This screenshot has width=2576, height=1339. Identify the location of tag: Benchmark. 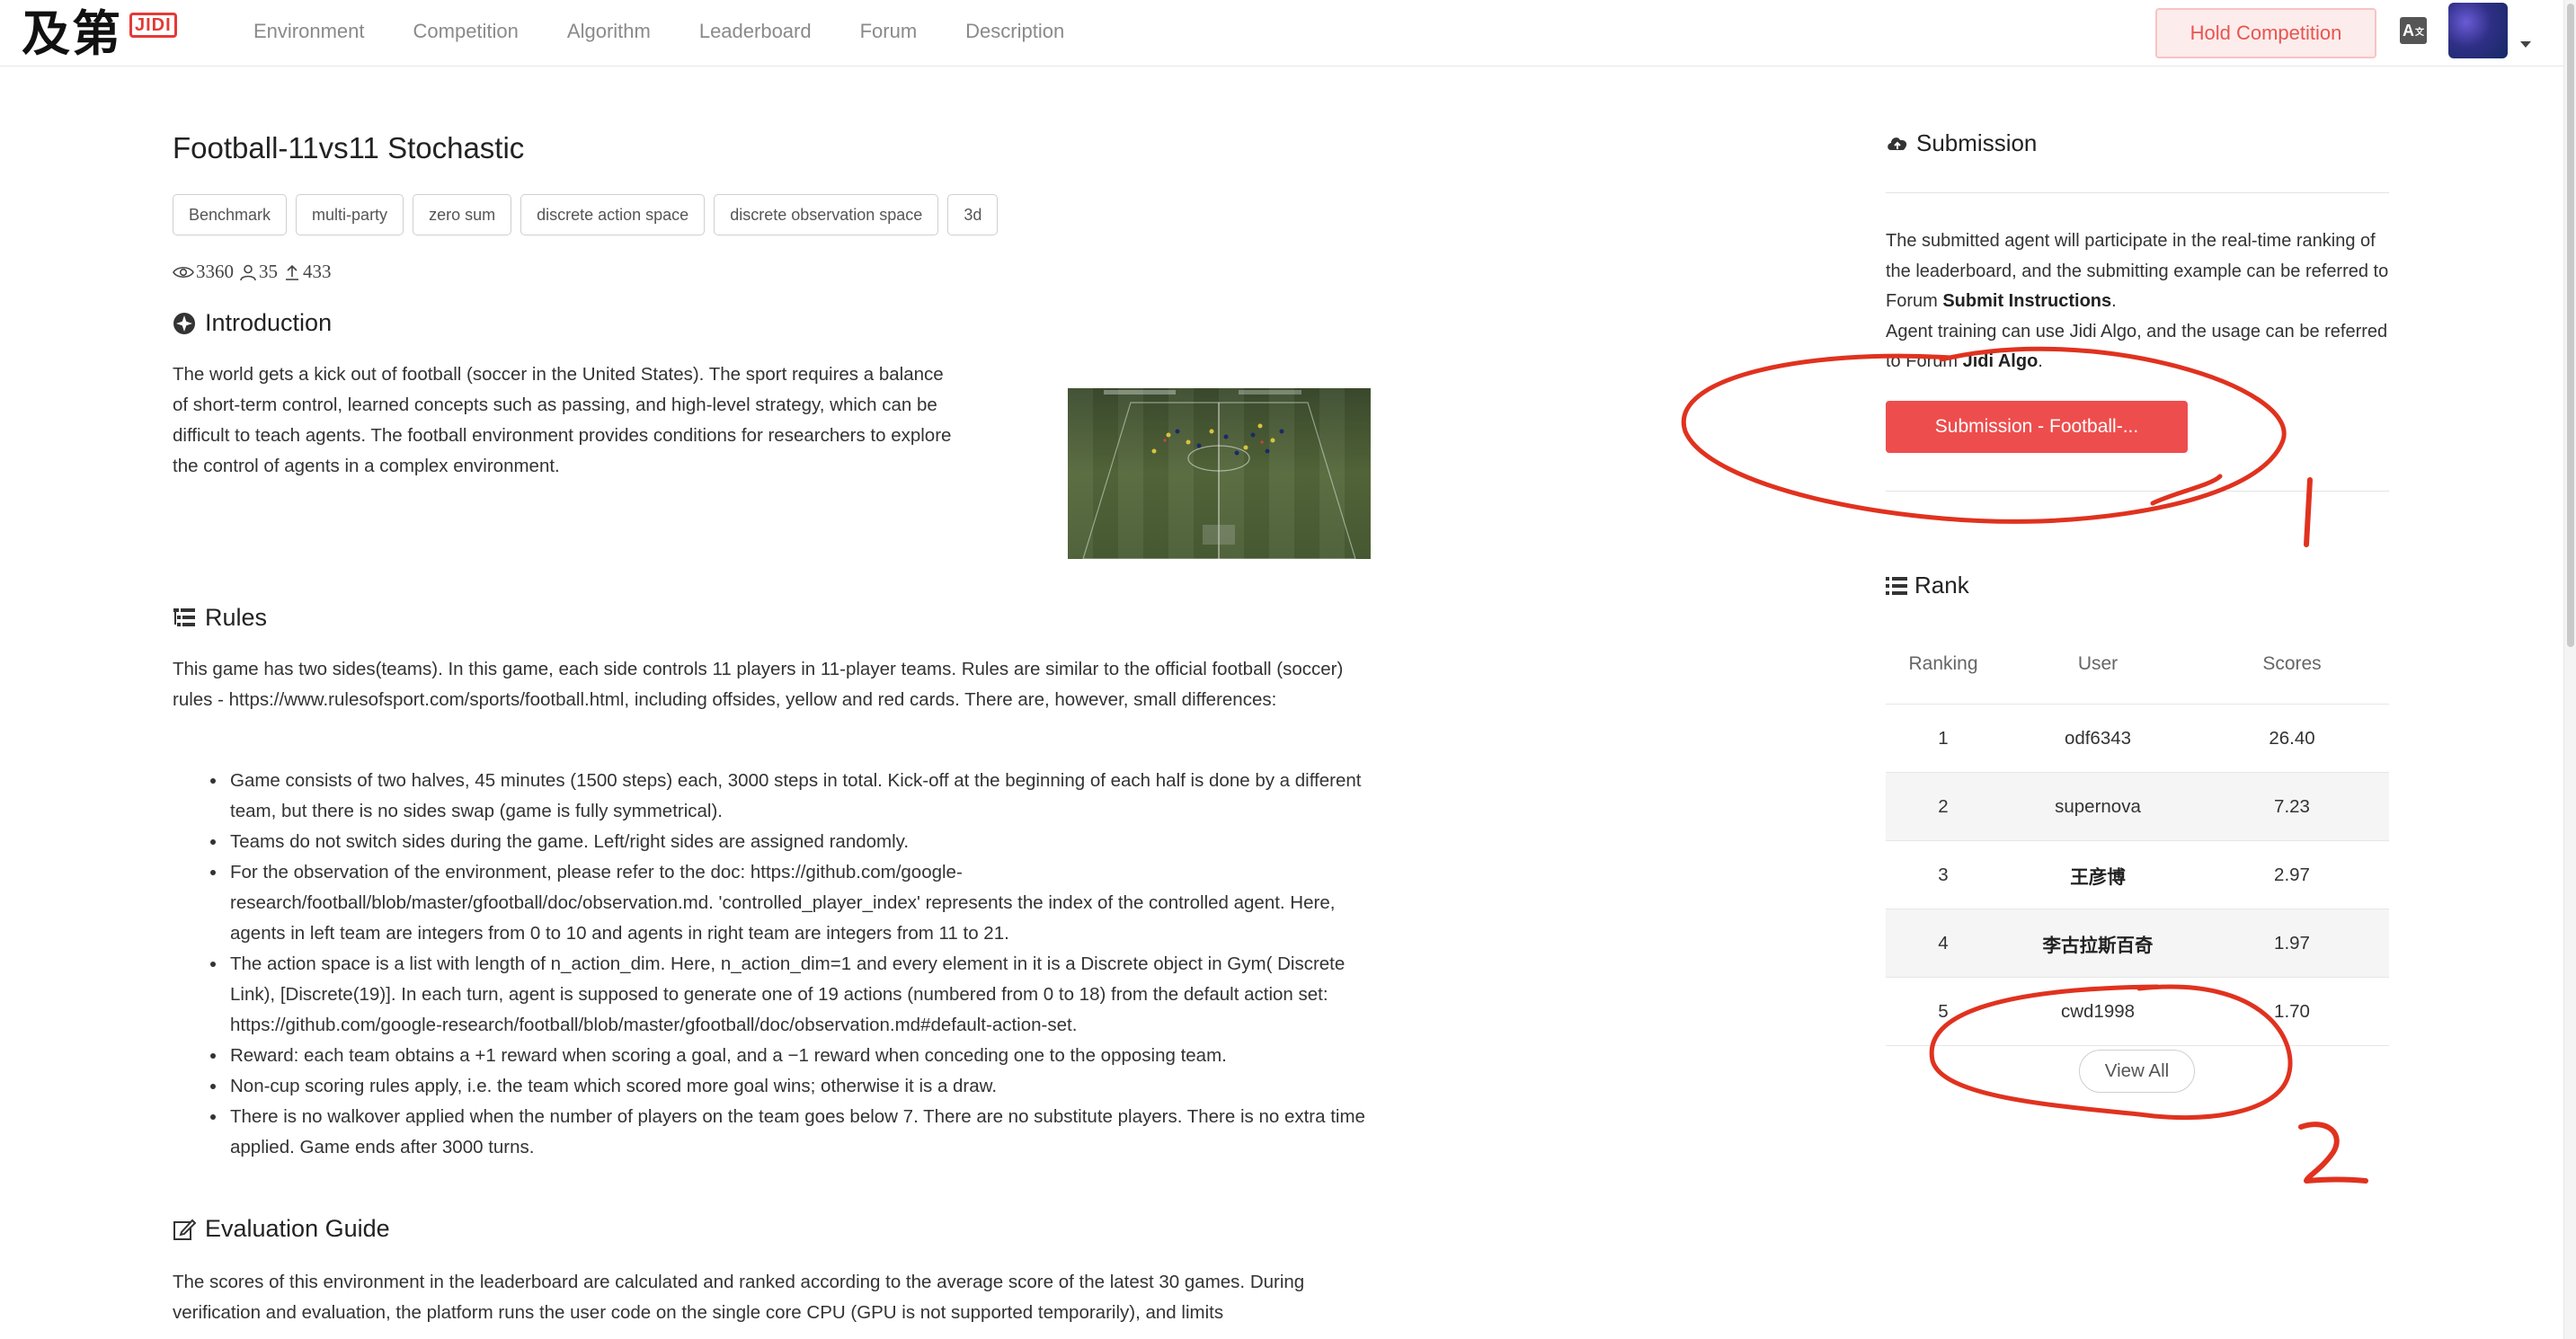
(230, 215).